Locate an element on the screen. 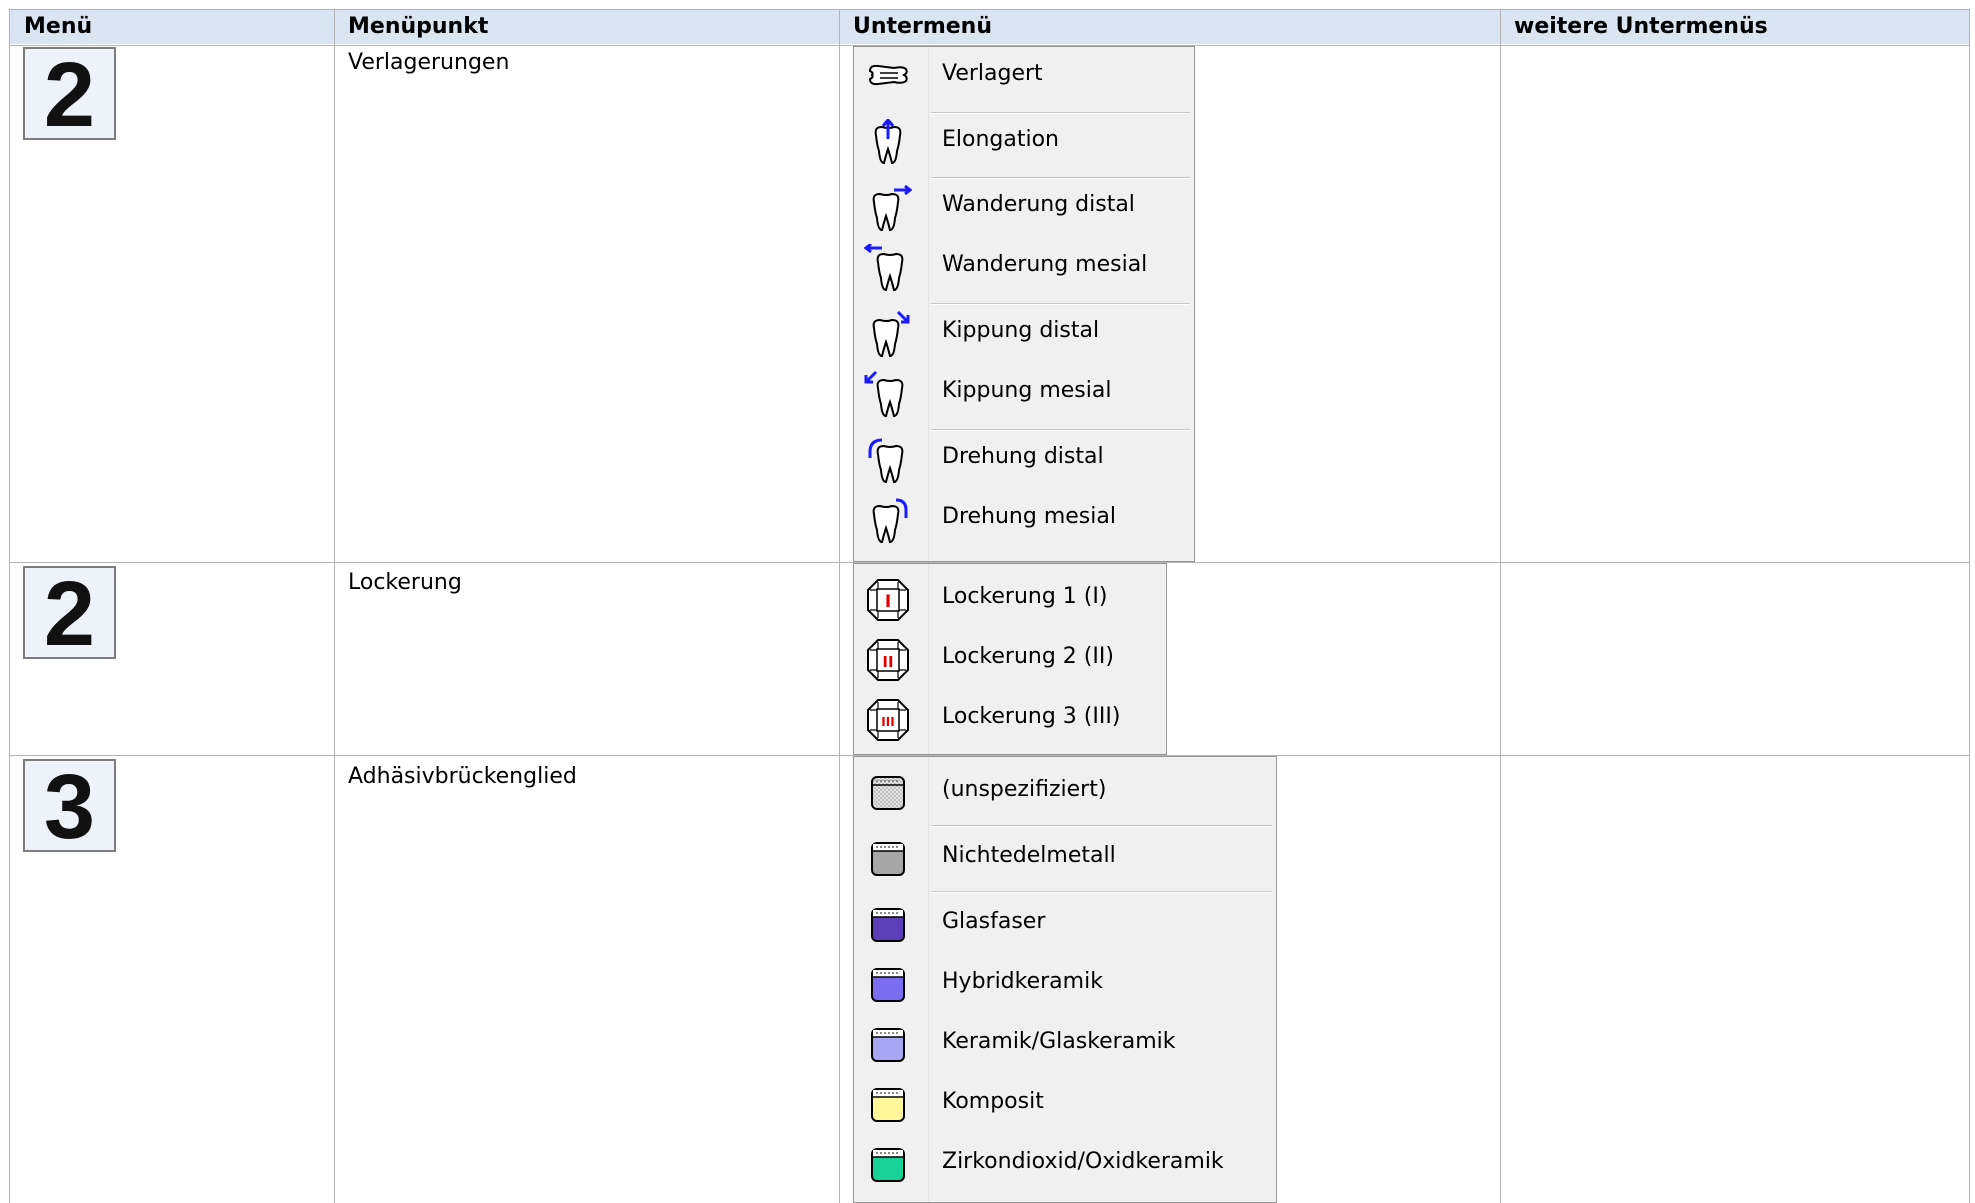 This screenshot has width=1975, height=1203. mobility-2-icon: II is located at coordinates (888, 660).